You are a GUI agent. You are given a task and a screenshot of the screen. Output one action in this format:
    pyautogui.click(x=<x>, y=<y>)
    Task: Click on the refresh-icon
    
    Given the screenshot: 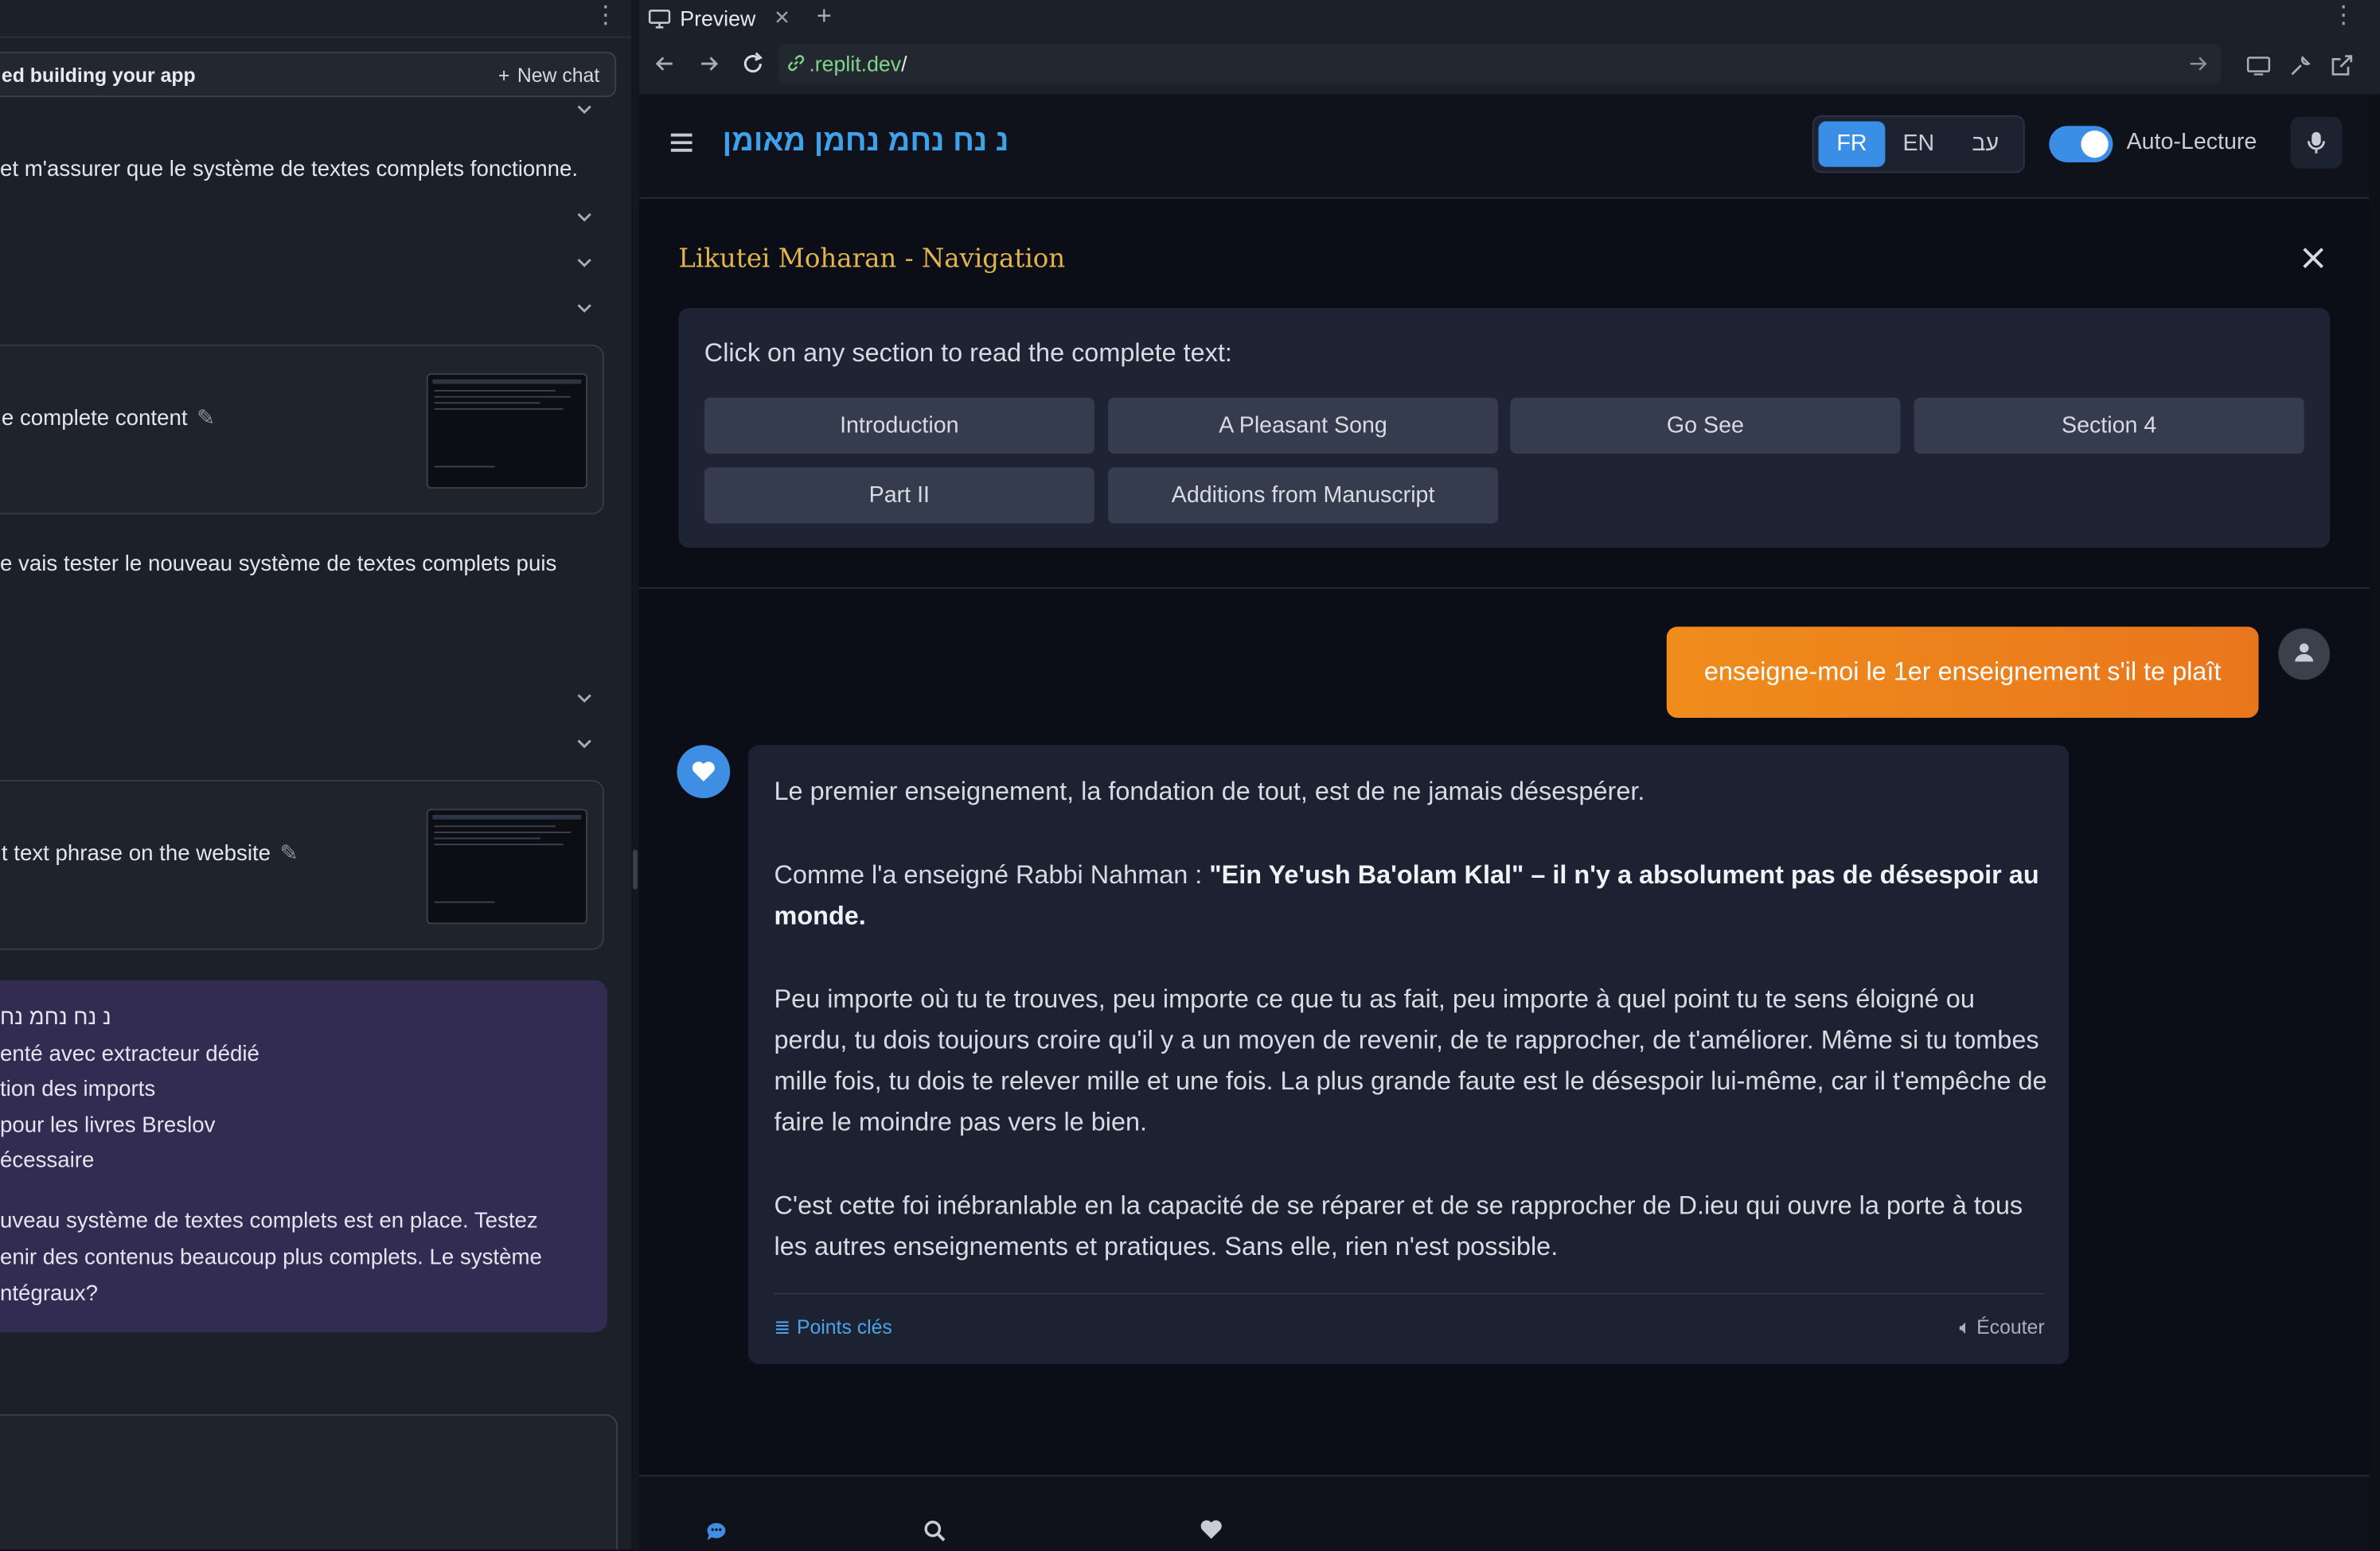 What is the action you would take?
    pyautogui.click(x=753, y=64)
    